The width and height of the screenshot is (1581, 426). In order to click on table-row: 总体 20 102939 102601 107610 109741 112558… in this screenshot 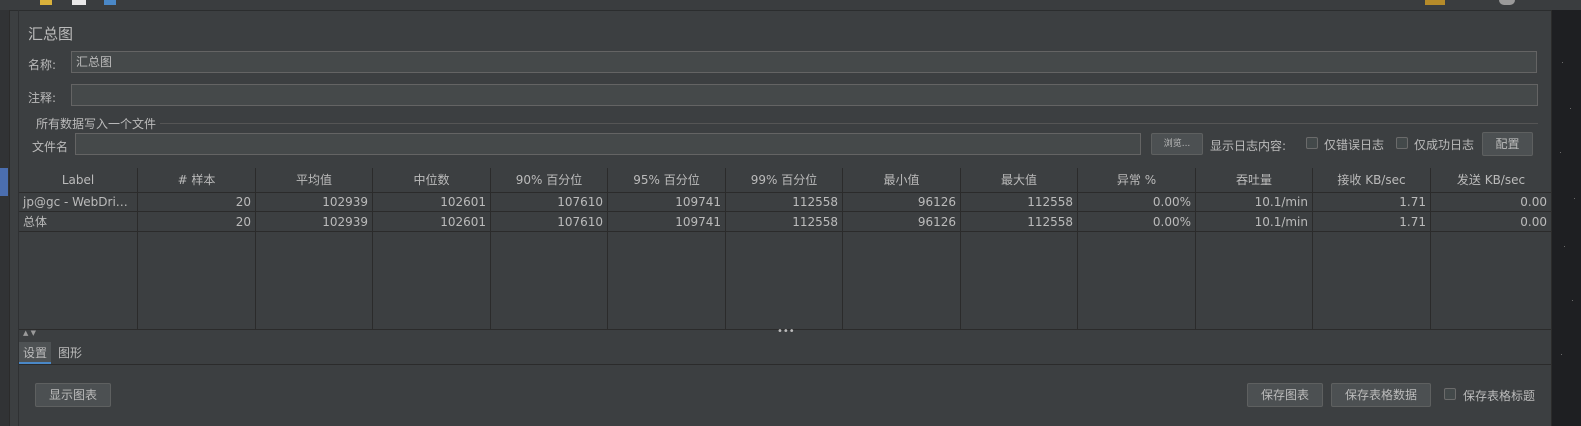, I will do `click(785, 222)`.